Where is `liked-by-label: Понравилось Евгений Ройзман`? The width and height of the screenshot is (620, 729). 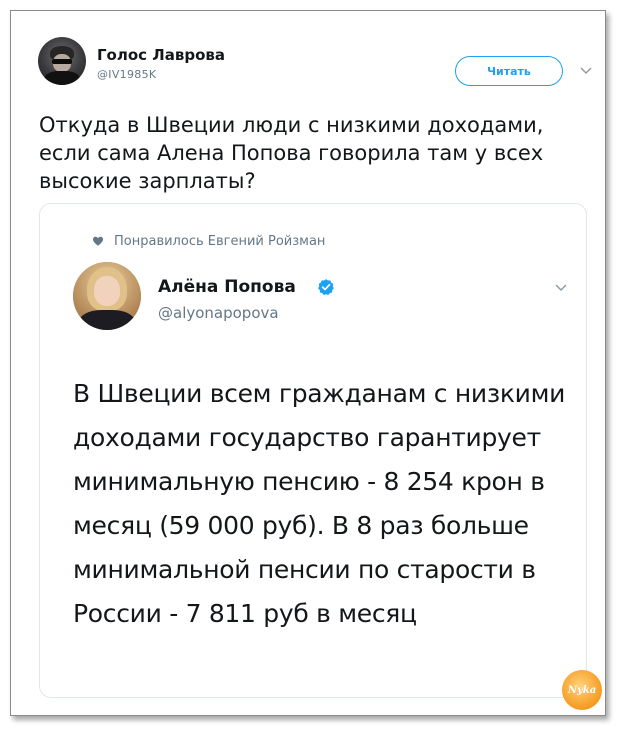
liked-by-label: Понравилось Евгений Ройзман is located at coordinates (220, 241).